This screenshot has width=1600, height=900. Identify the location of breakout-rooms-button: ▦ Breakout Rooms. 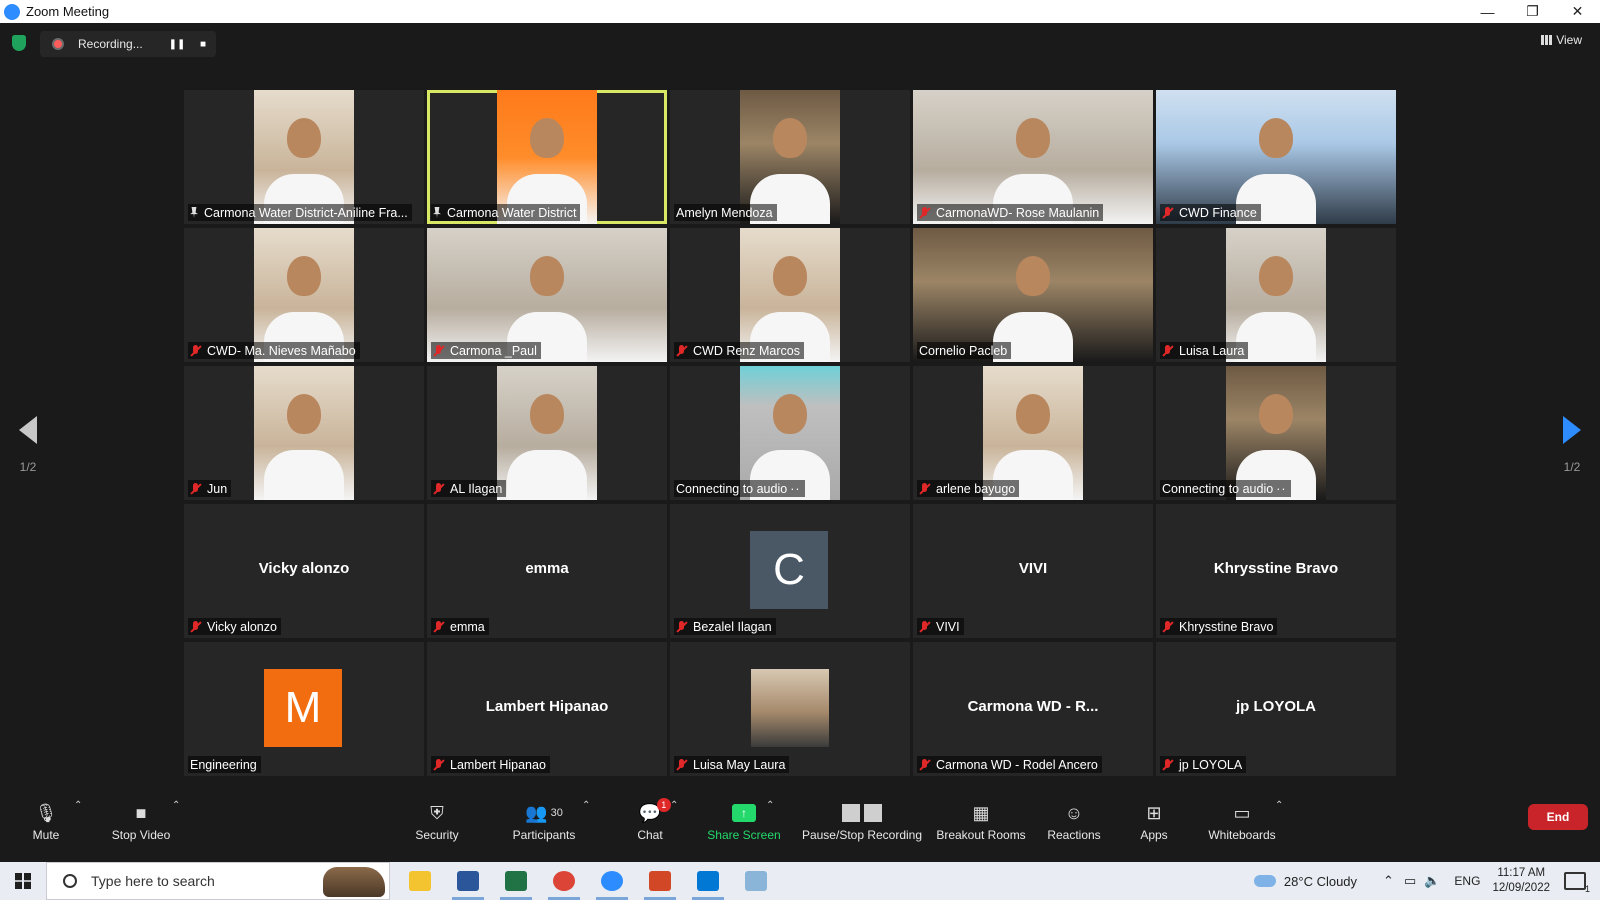
(981, 819).